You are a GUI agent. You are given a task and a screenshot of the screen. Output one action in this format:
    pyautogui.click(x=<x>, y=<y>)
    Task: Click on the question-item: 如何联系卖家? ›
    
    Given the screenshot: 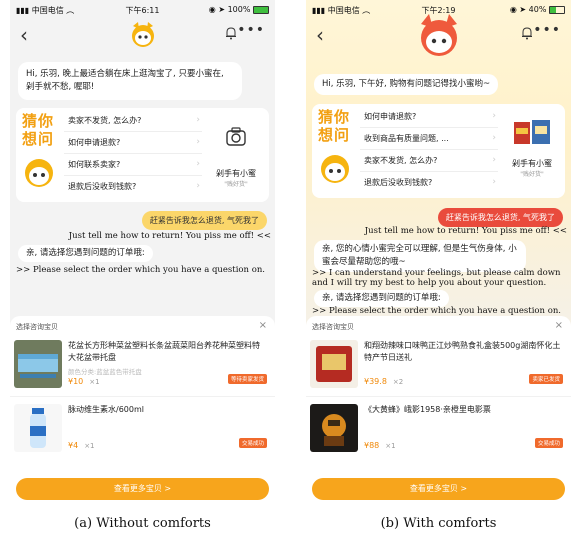 What is the action you would take?
    pyautogui.click(x=133, y=165)
    